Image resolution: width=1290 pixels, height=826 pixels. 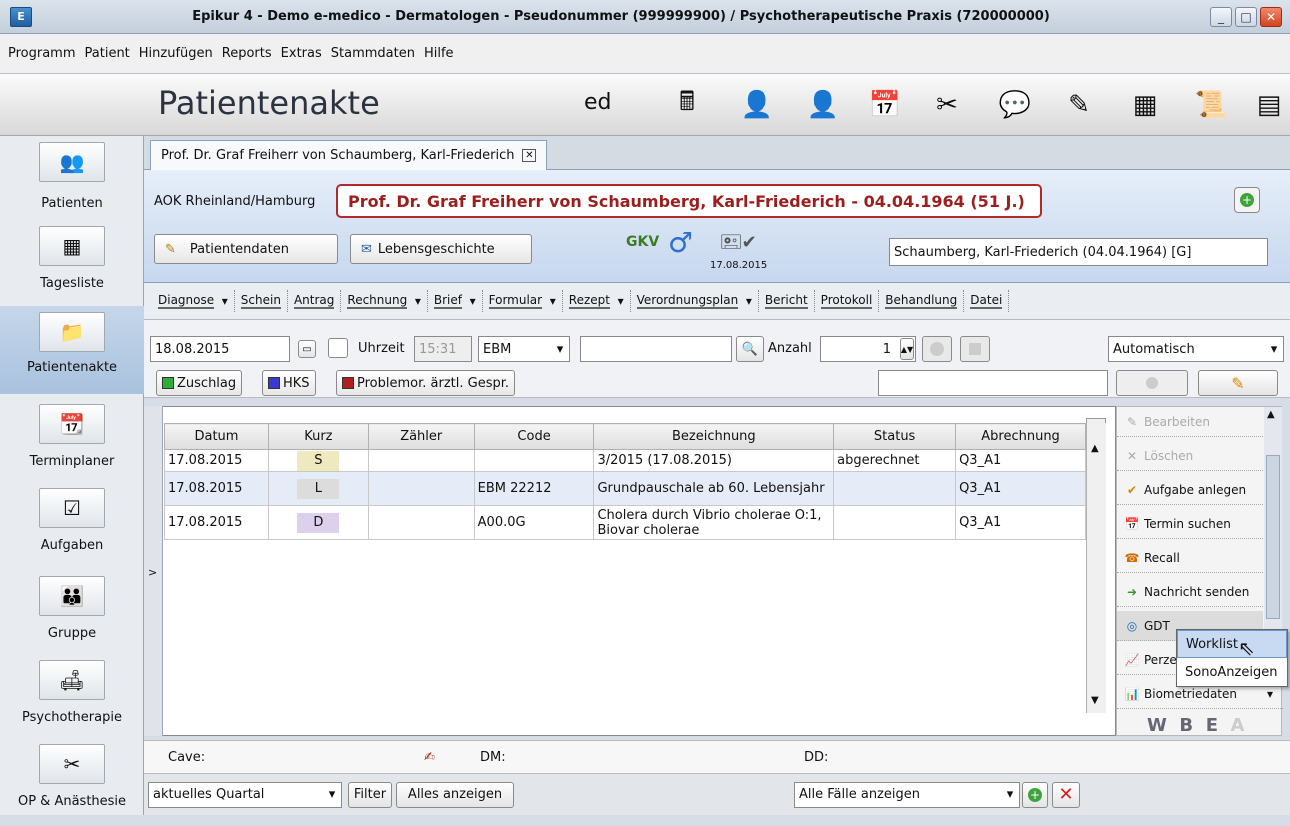 What do you see at coordinates (315, 301) in the screenshot?
I see `menu-antrag: Antrag` at bounding box center [315, 301].